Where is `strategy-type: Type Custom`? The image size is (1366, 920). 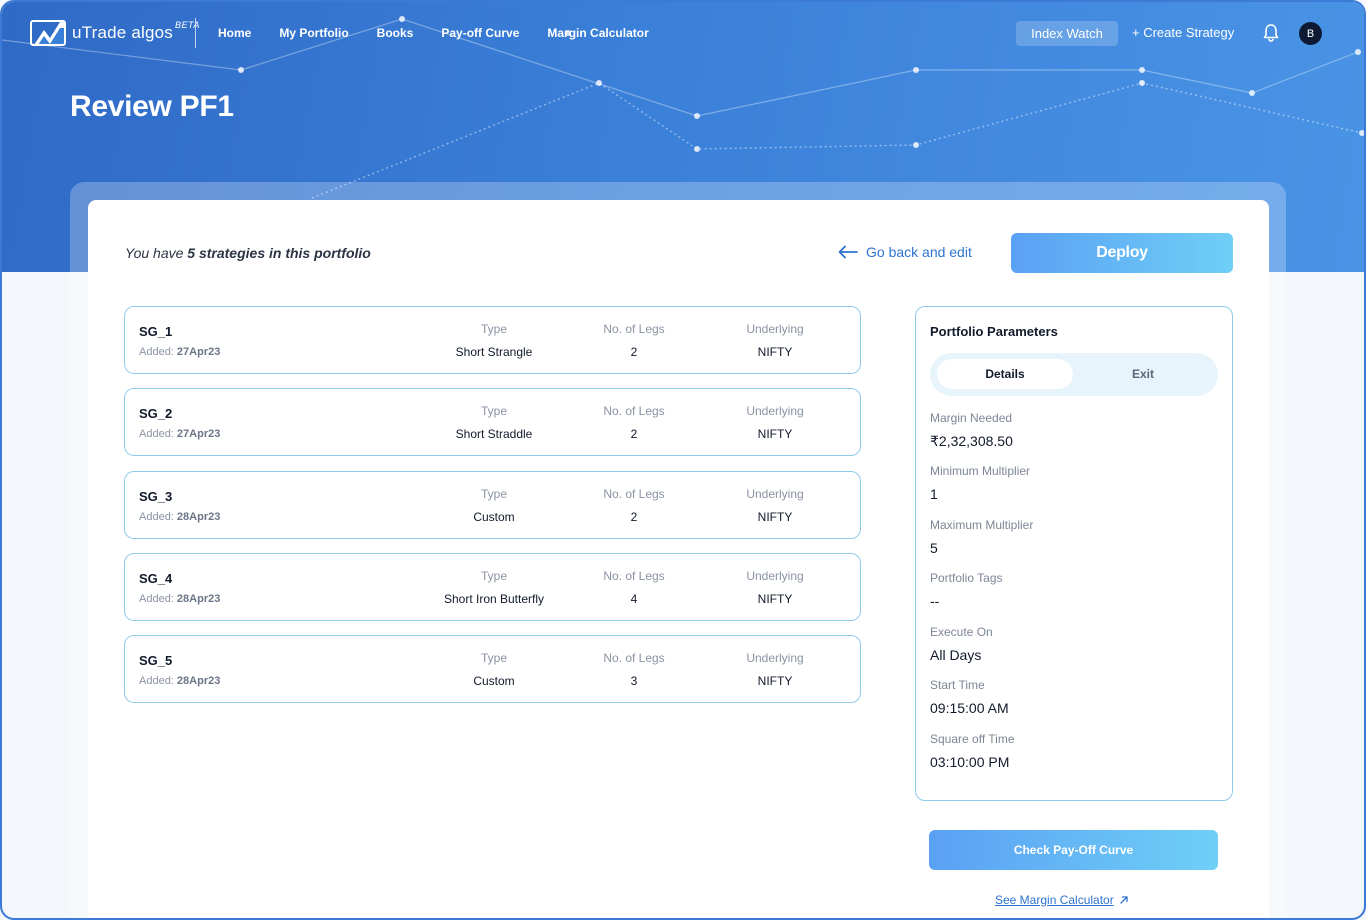 strategy-type: Type Custom is located at coordinates (494, 505).